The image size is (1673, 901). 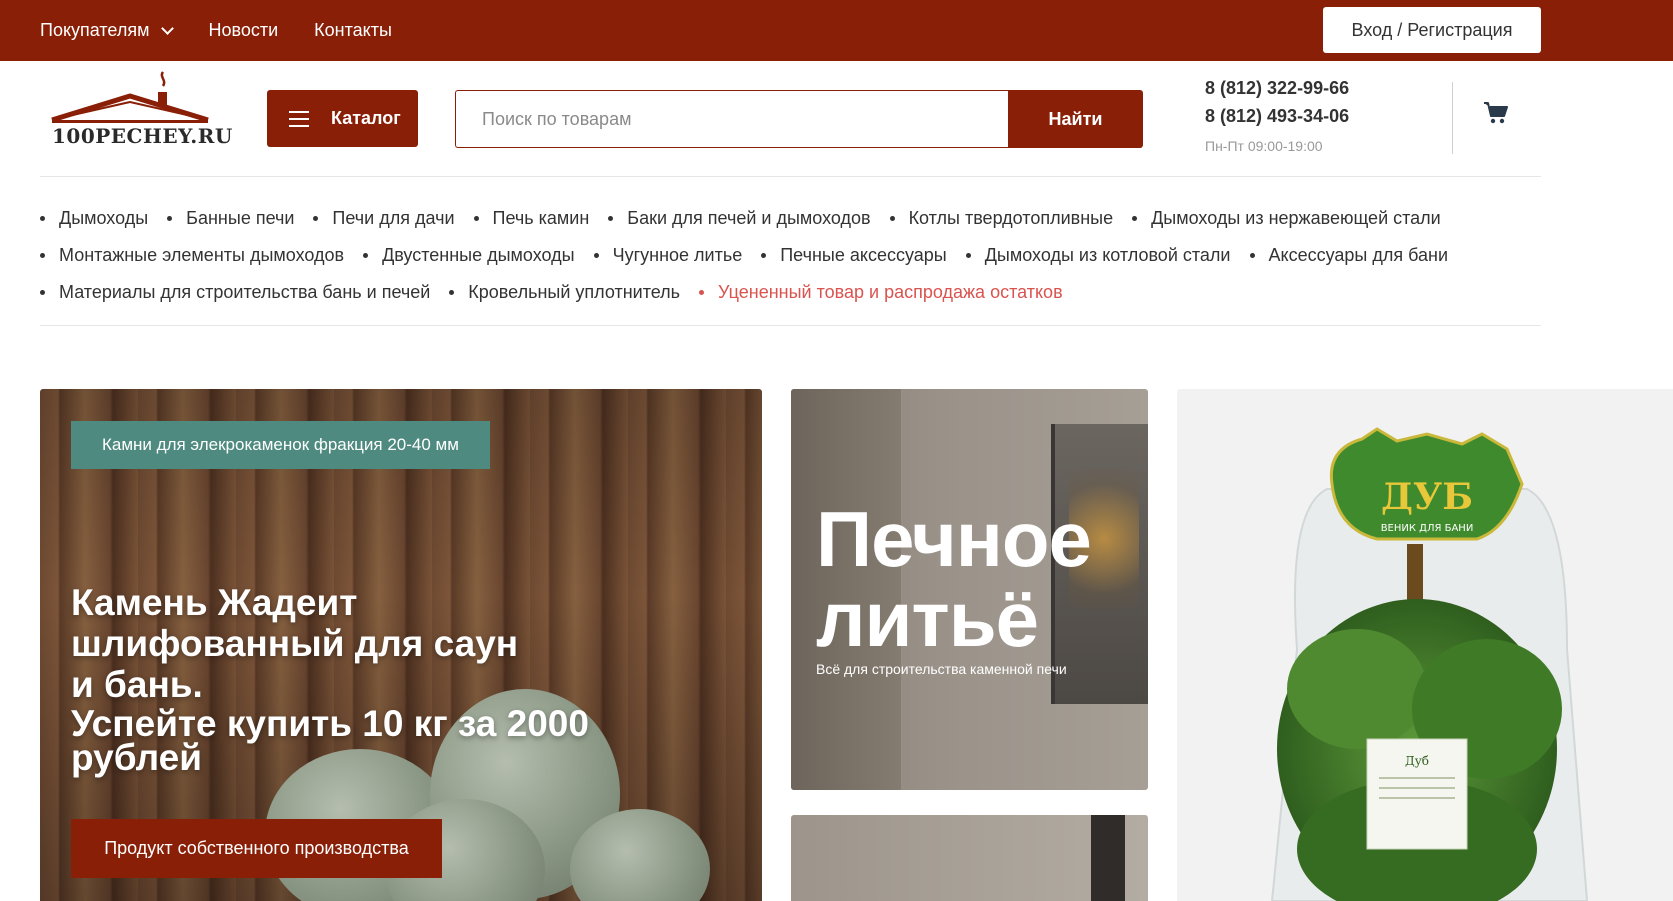 I want to click on banner-tag: Камни для элекрокаменок фракция 20-40 мм, so click(x=280, y=445).